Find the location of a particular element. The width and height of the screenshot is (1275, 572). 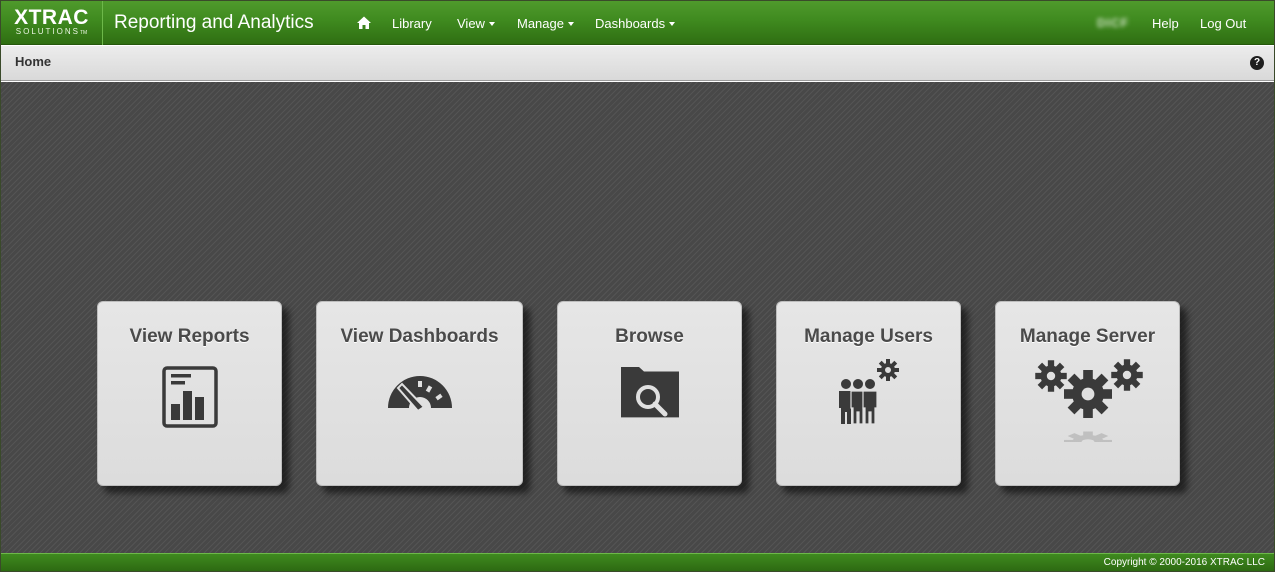

speedometer-icon is located at coordinates (419, 414).